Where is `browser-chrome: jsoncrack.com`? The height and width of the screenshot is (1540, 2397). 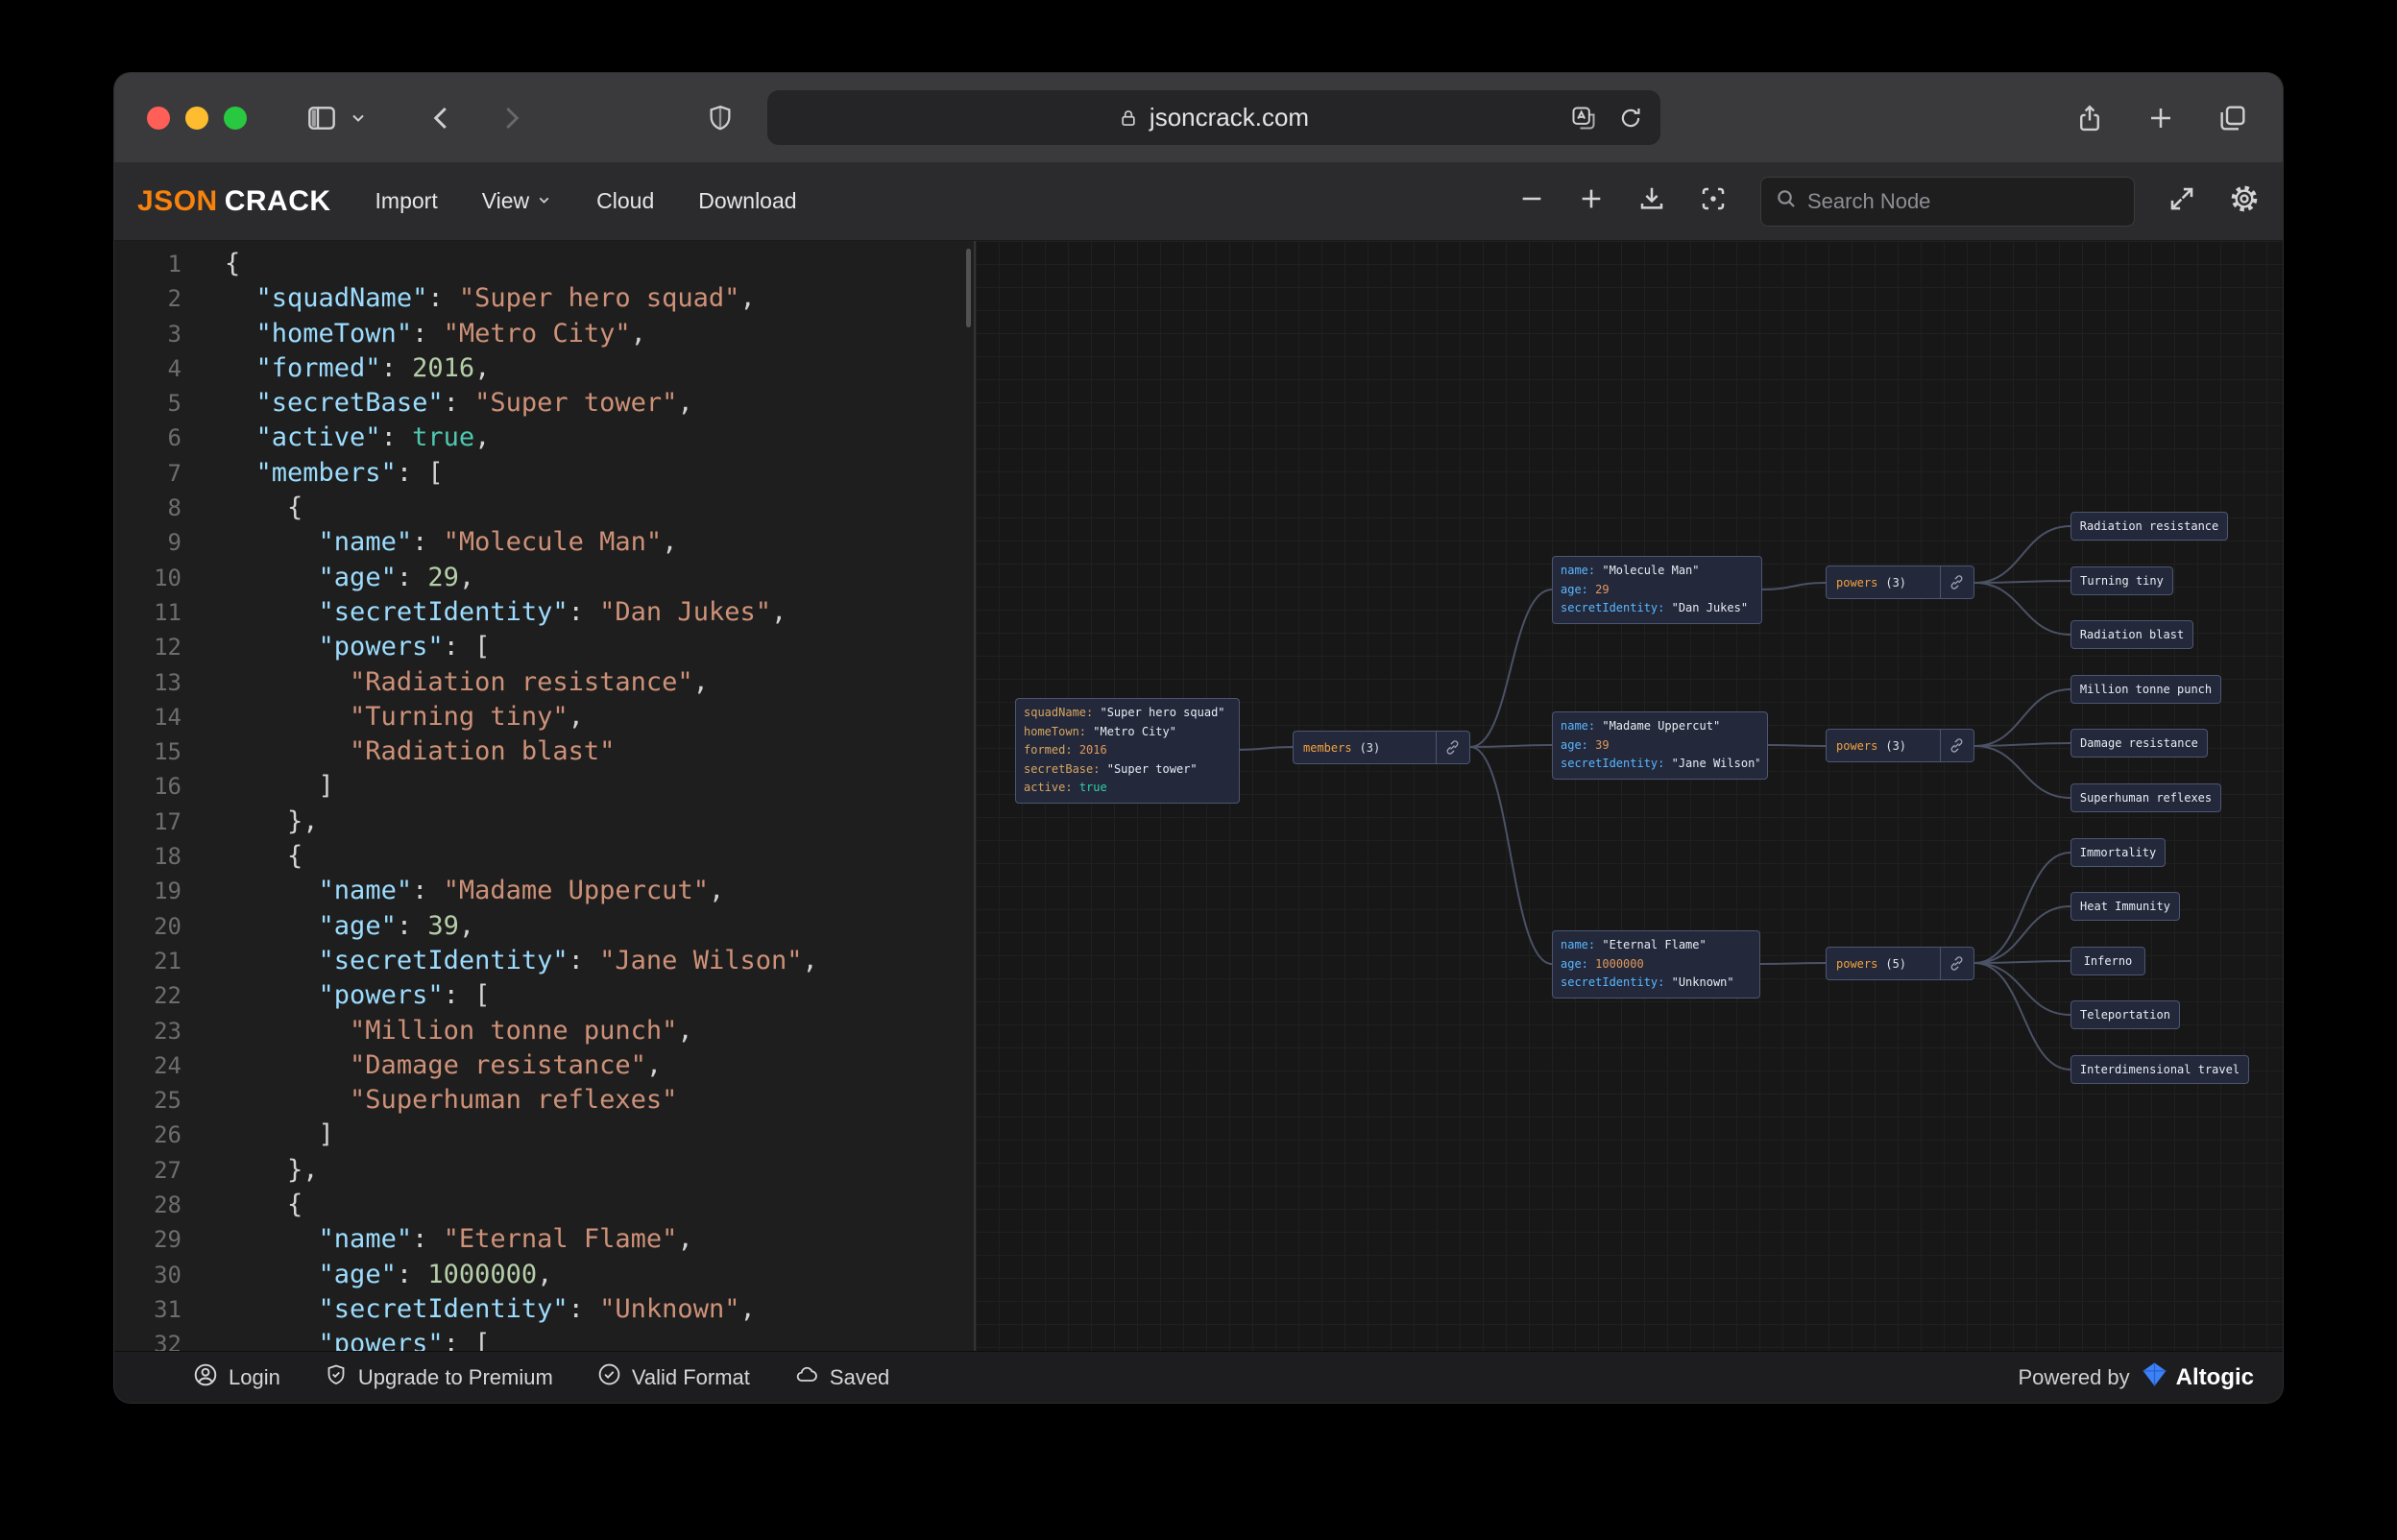
browser-chrome: jsoncrack.com is located at coordinates (1198, 117).